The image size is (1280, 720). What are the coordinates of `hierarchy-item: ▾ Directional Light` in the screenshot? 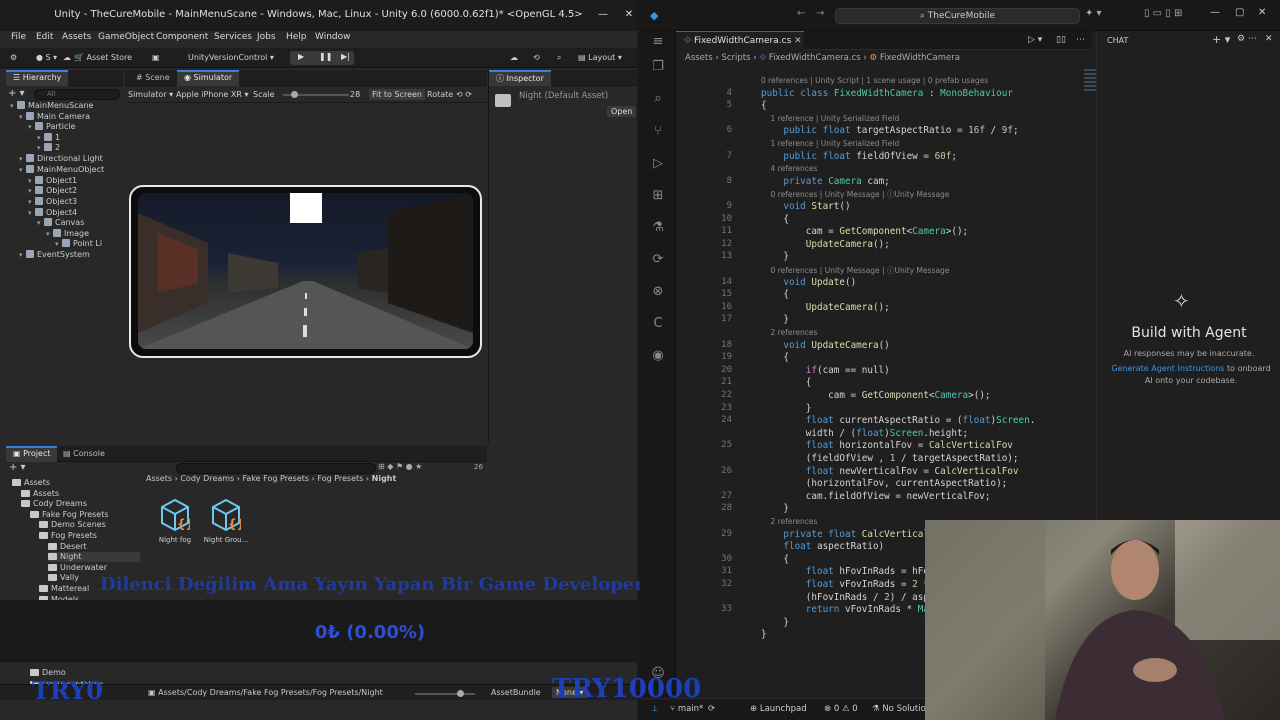 It's located at (61, 159).